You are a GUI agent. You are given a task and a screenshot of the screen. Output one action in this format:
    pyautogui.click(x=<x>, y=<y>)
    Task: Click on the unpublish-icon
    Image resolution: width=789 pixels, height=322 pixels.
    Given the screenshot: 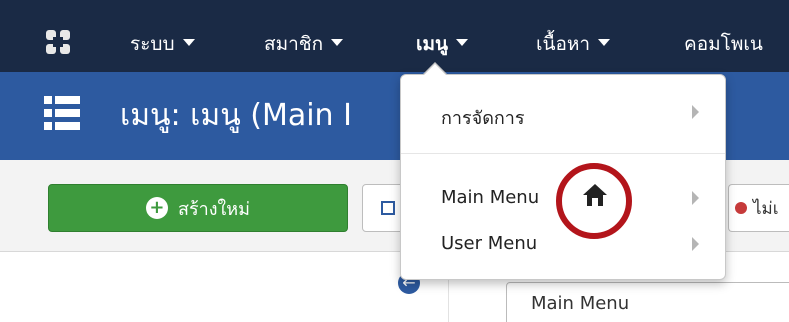 What is the action you would take?
    pyautogui.click(x=741, y=208)
    